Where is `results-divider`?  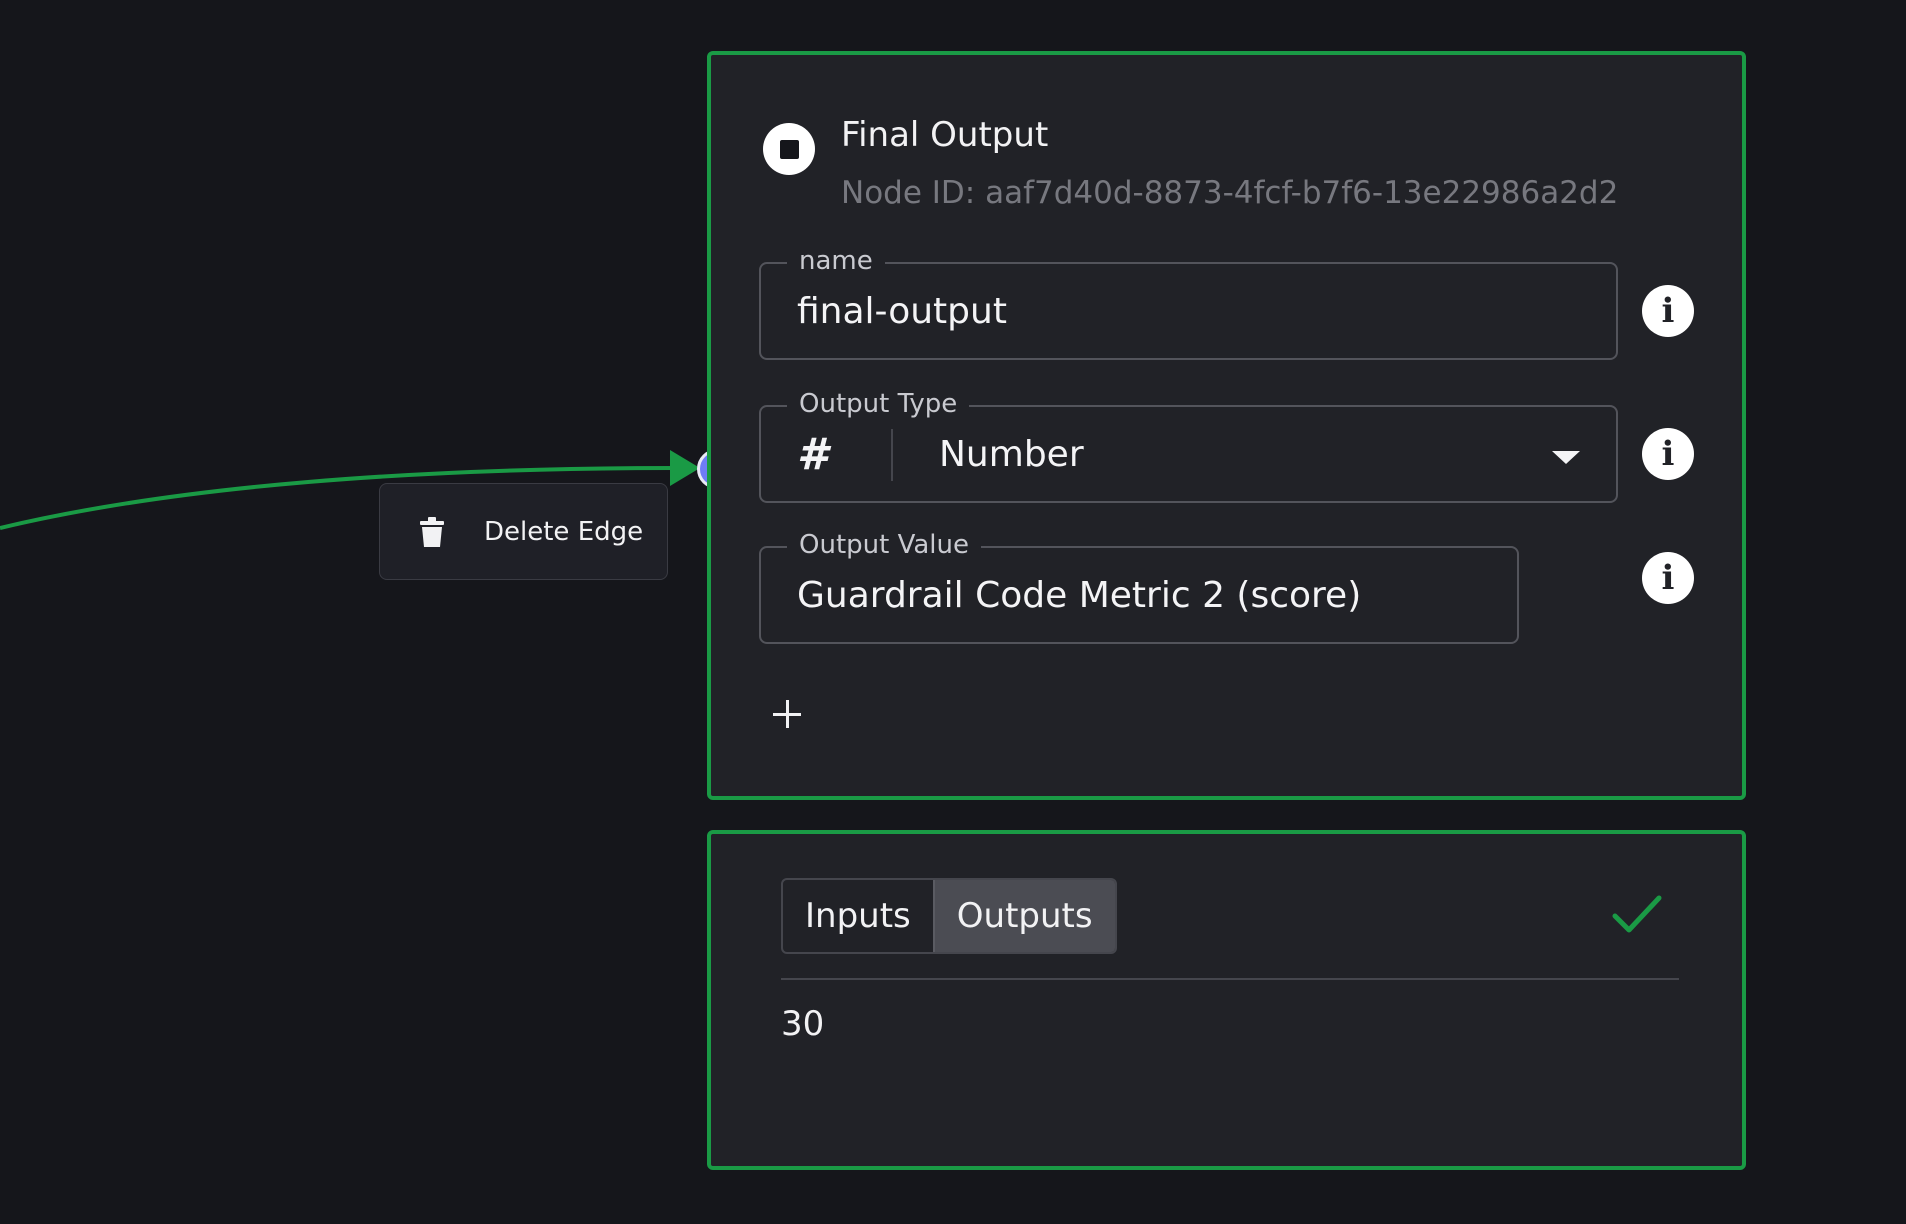
results-divider is located at coordinates (1230, 979).